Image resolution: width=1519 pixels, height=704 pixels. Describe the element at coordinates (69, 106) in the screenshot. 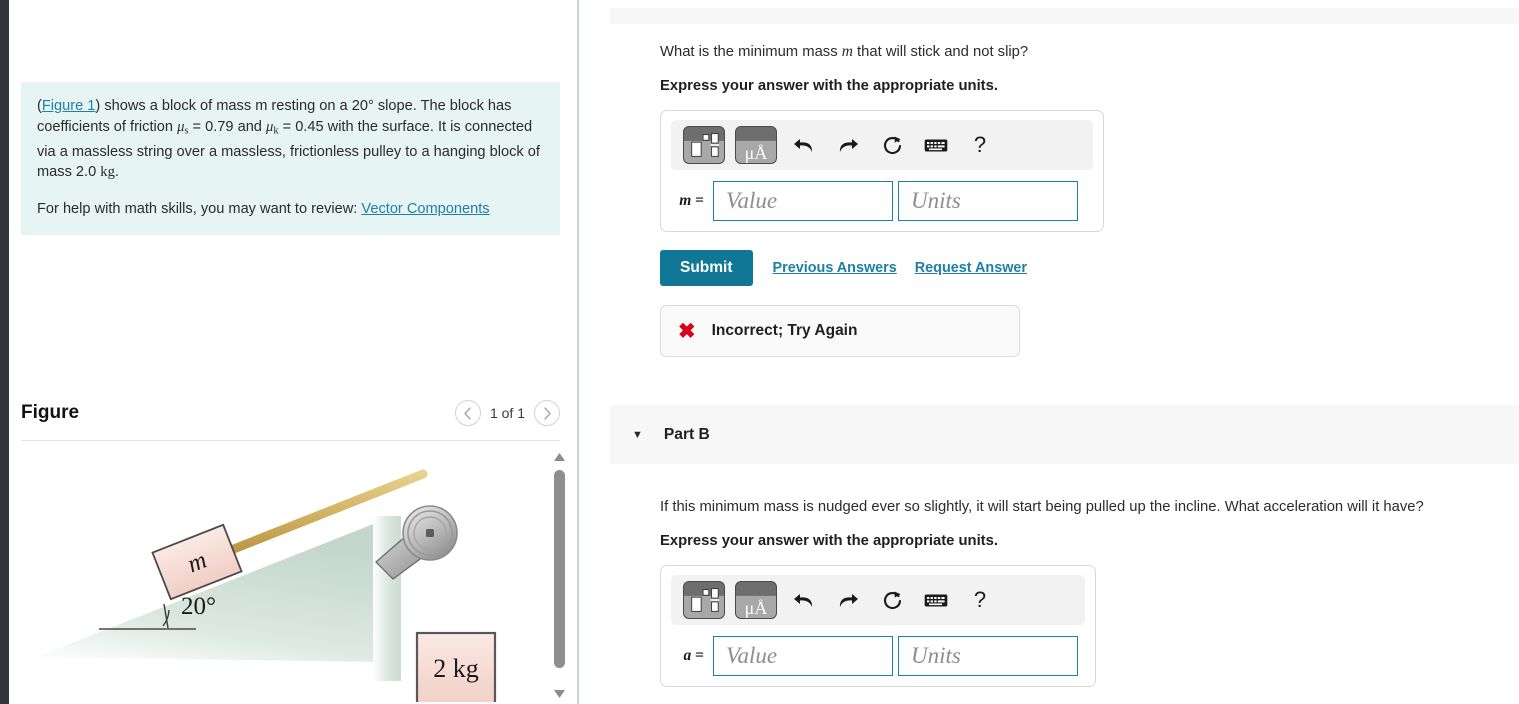

I see `figure-1-link: Figure 1` at that location.